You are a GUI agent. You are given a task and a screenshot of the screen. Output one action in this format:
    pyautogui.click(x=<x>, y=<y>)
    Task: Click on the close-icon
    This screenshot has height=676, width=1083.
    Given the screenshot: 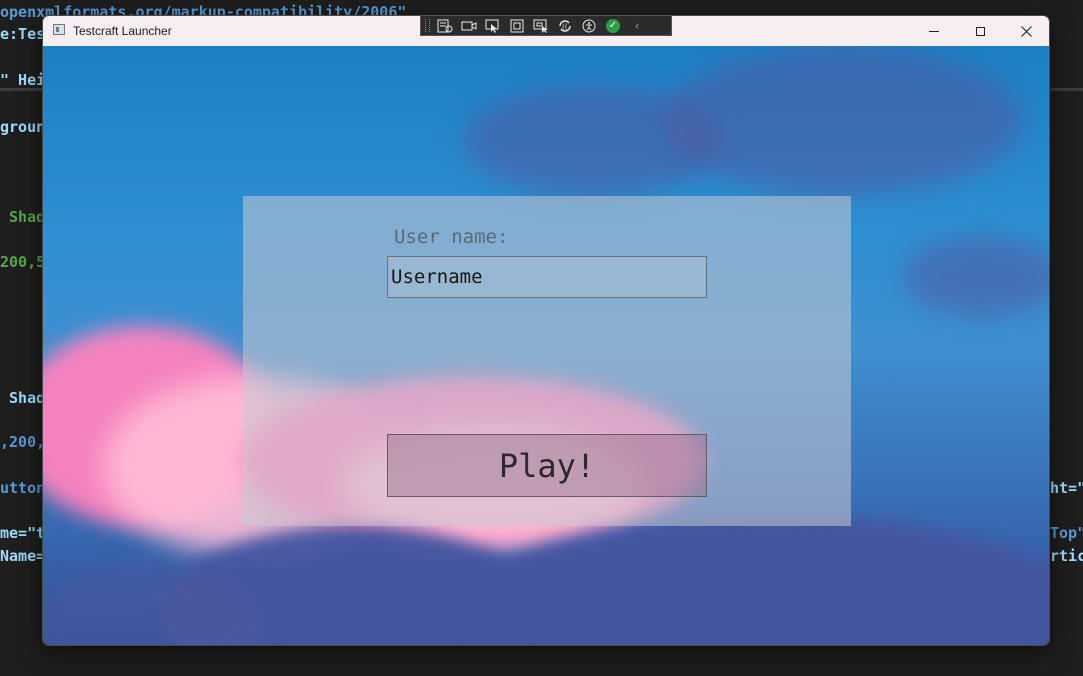 What is the action you would take?
    pyautogui.click(x=1026, y=31)
    